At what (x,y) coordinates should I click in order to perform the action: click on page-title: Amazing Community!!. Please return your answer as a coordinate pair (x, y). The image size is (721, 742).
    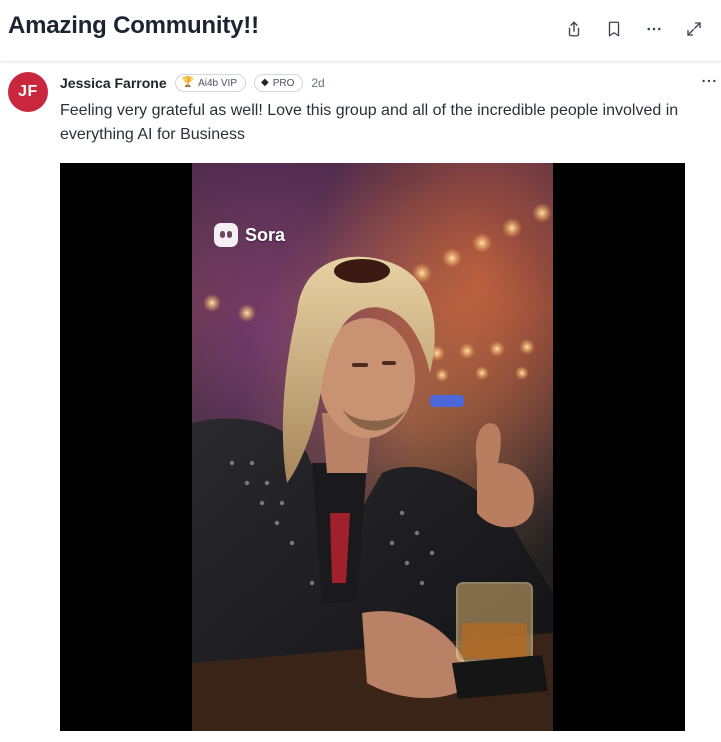
    Looking at the image, I should click on (133, 25).